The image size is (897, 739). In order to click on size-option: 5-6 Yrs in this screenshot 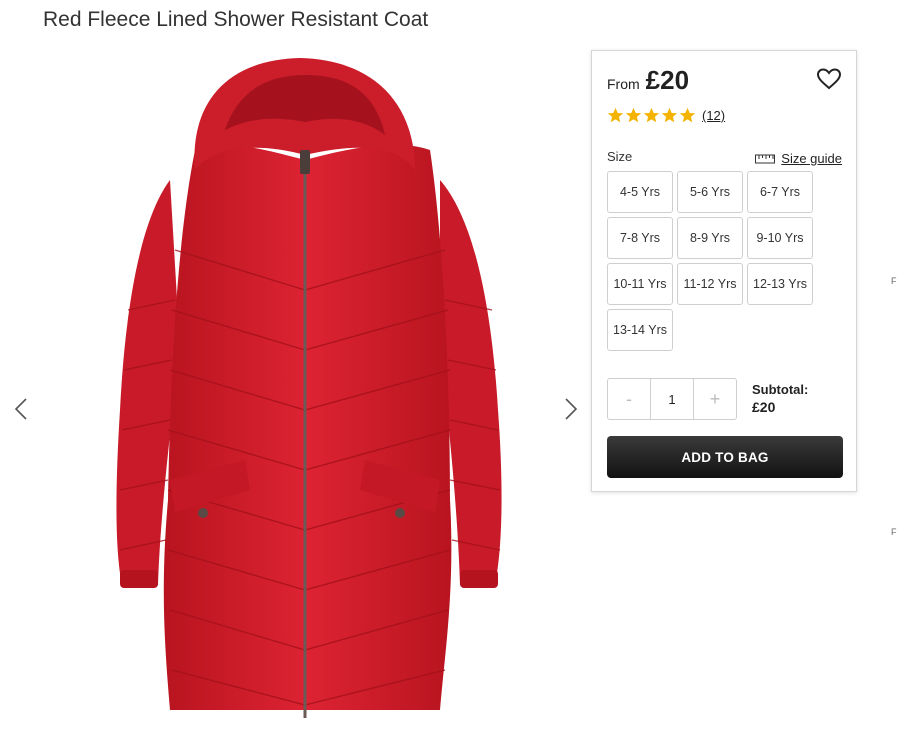, I will do `click(710, 192)`.